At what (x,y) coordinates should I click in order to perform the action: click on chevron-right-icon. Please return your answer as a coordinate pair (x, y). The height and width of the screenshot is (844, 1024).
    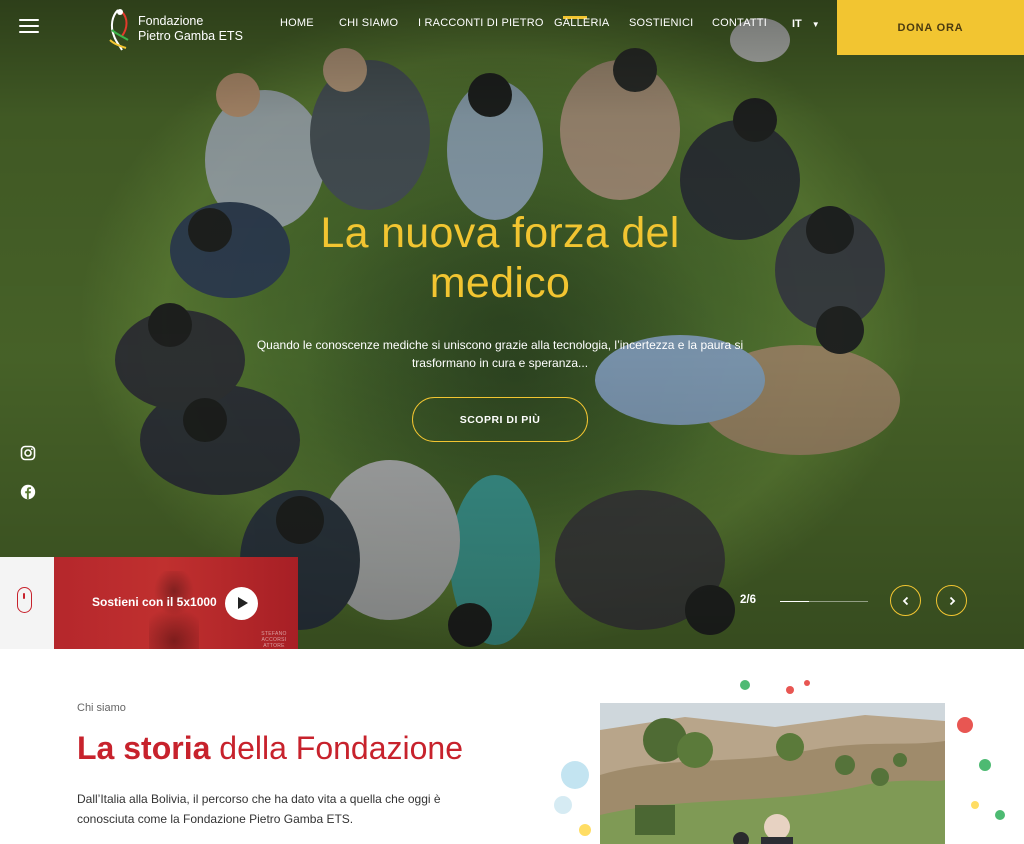
    Looking at the image, I should click on (952, 600).